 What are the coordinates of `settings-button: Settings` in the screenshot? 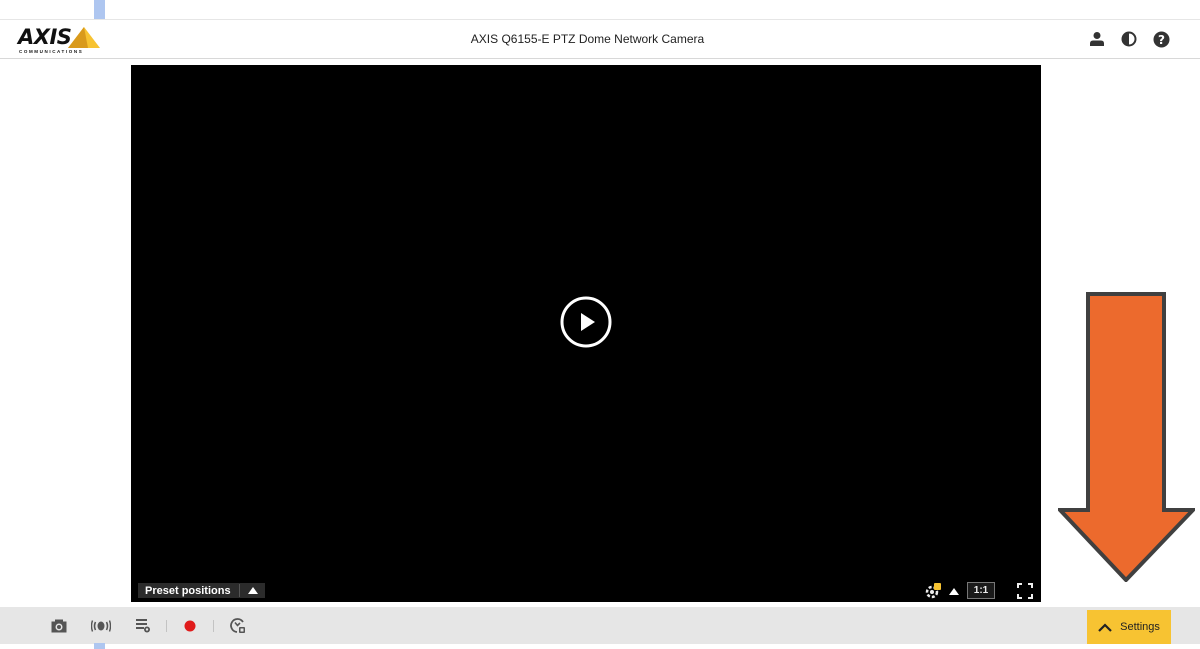 It's located at (1129, 627).